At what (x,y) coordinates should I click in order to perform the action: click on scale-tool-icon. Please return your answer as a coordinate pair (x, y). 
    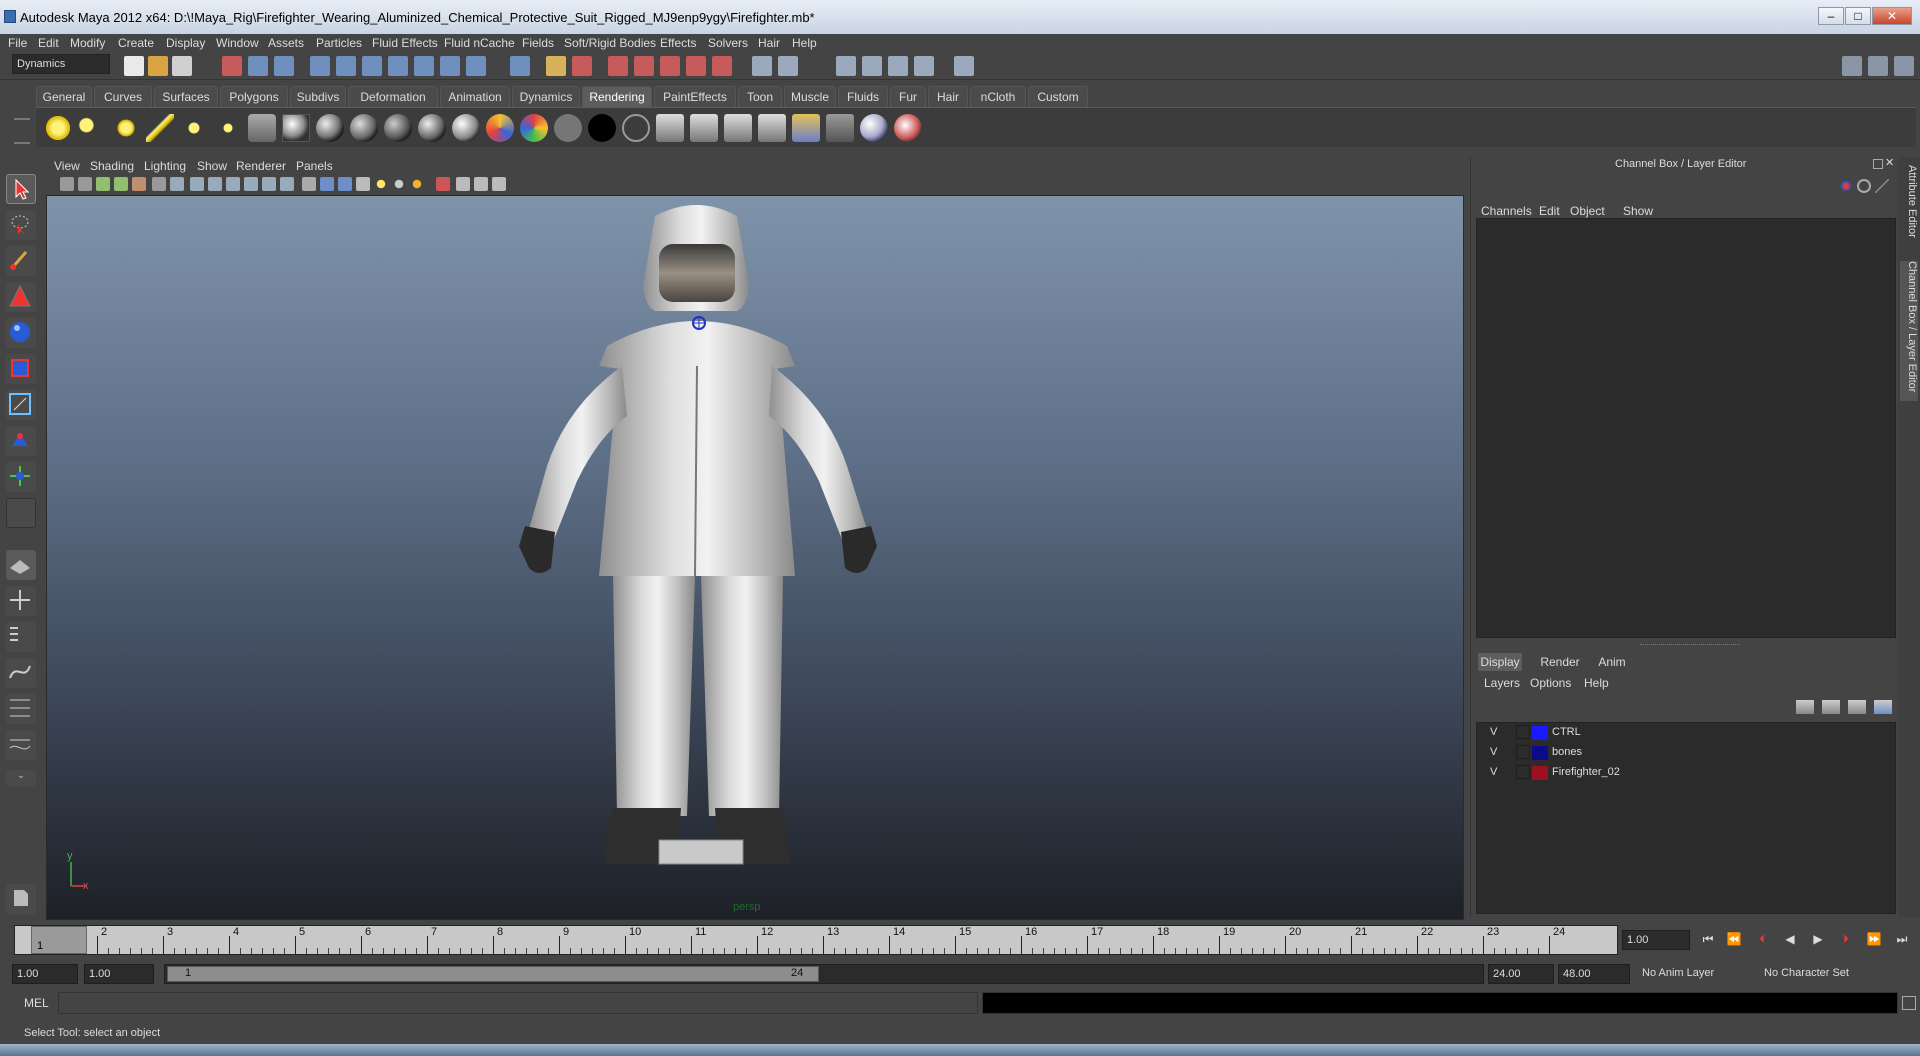
    Looking at the image, I should click on (21, 369).